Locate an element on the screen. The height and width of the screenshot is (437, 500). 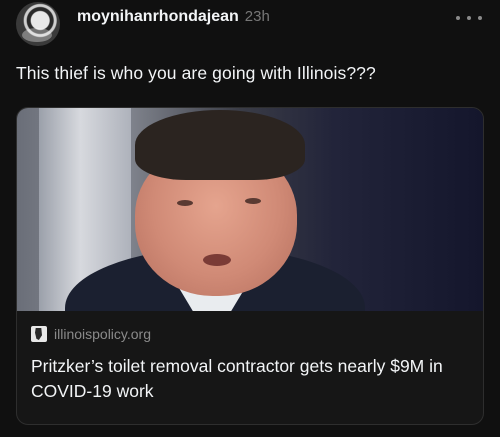
timestamp: 23h is located at coordinates (257, 16).